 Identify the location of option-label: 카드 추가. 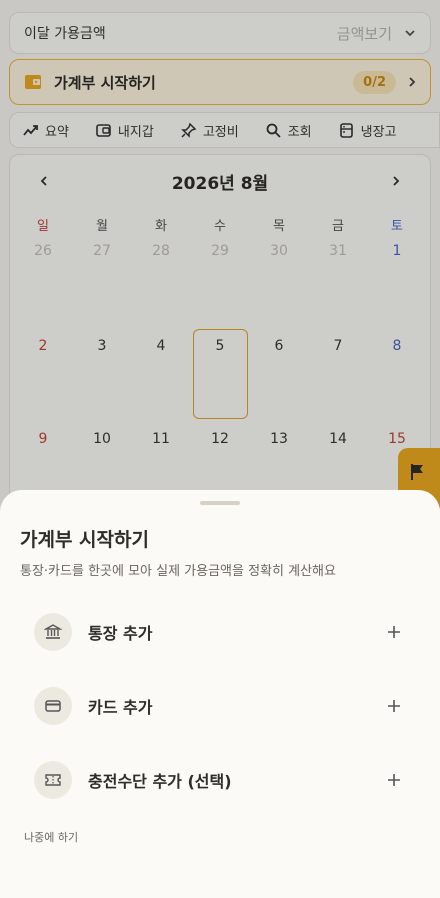
(120, 707).